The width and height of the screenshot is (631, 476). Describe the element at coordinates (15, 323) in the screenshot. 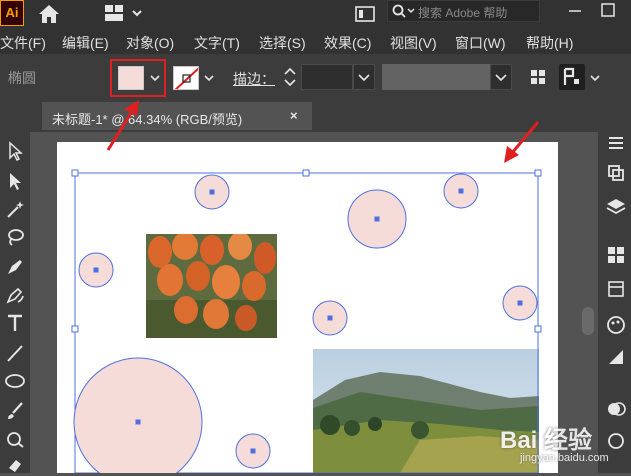

I see `type-tool-icon` at that location.